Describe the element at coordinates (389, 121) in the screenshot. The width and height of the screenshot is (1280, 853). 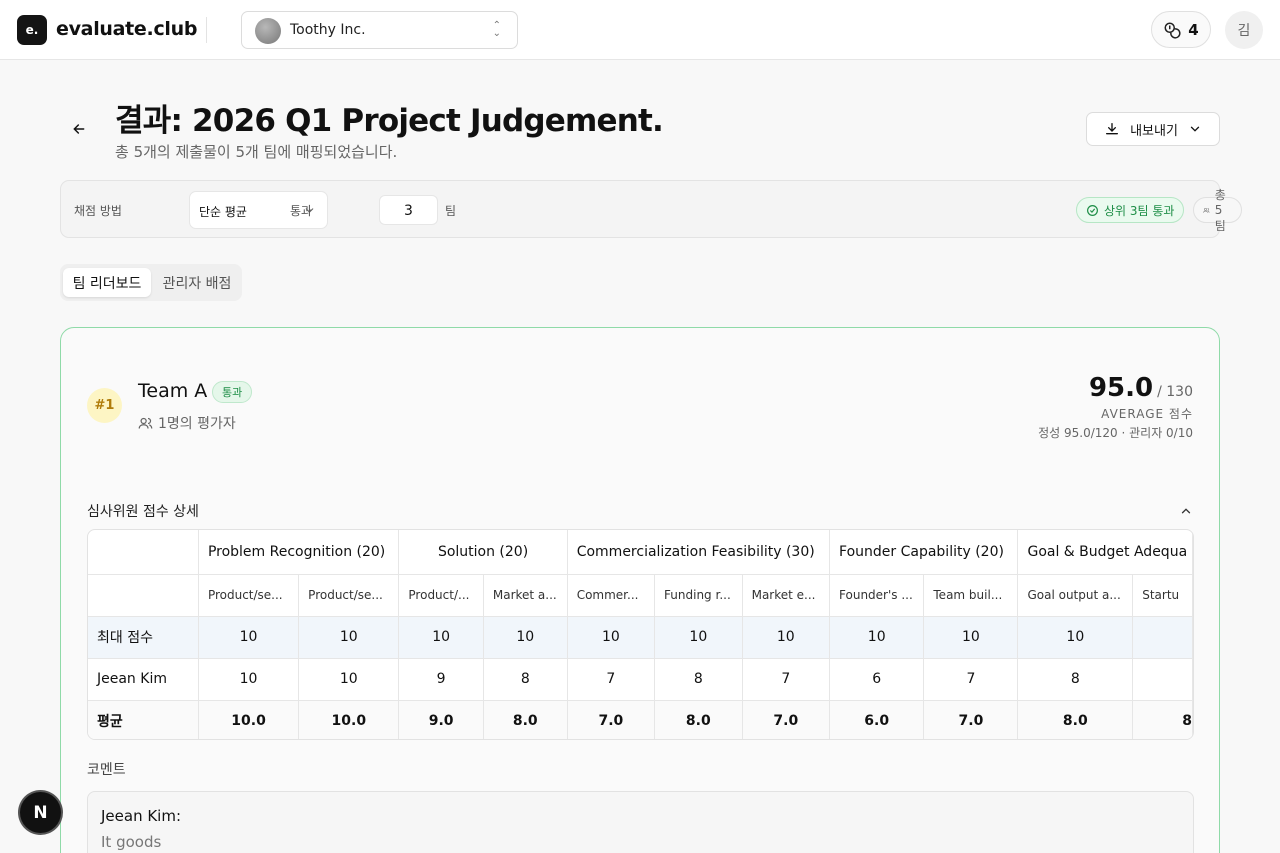
I see `page-title: 결과: 2026 Q1 Project Judgement.` at that location.